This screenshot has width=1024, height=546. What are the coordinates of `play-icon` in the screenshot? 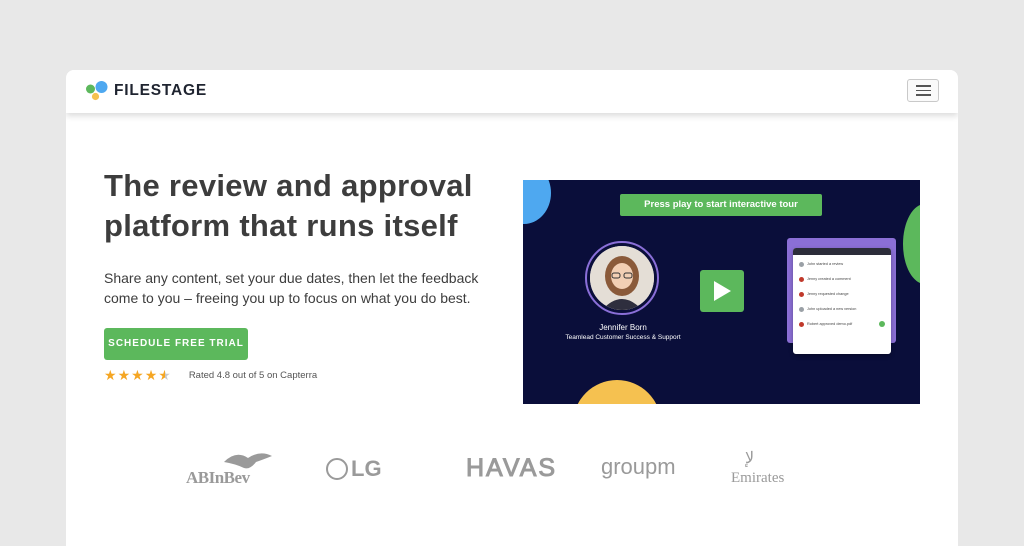 It's located at (722, 291).